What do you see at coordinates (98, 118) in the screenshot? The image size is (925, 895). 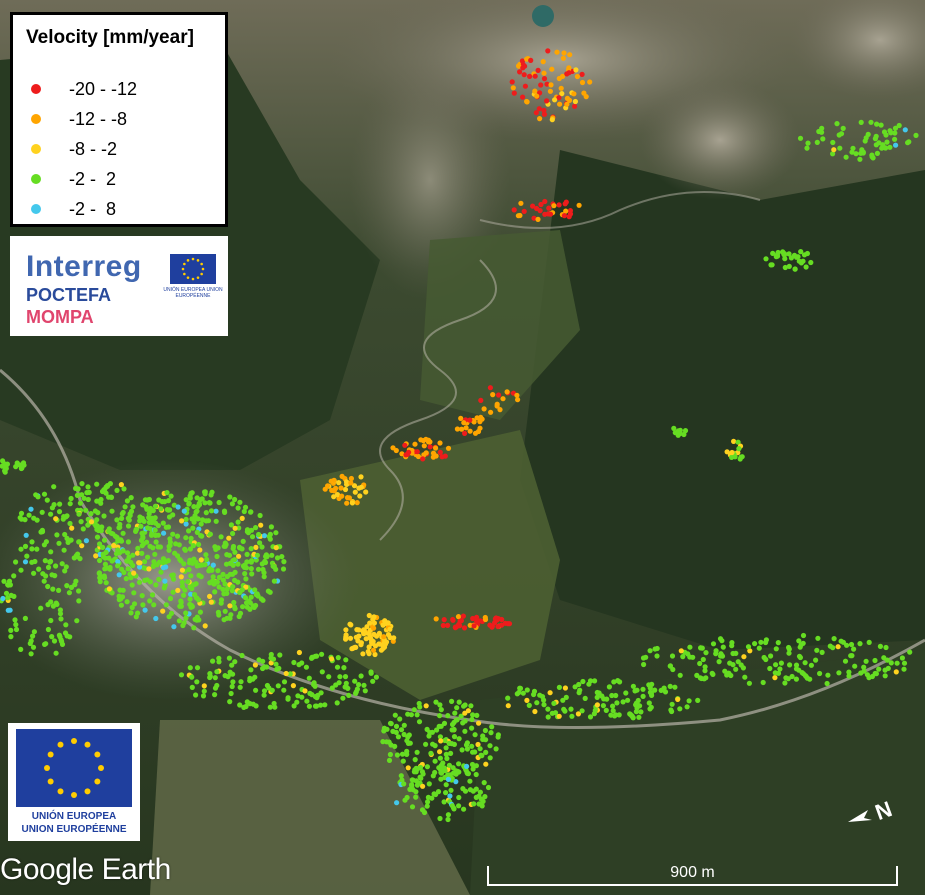 I see `legend-label: -12 - -8` at bounding box center [98, 118].